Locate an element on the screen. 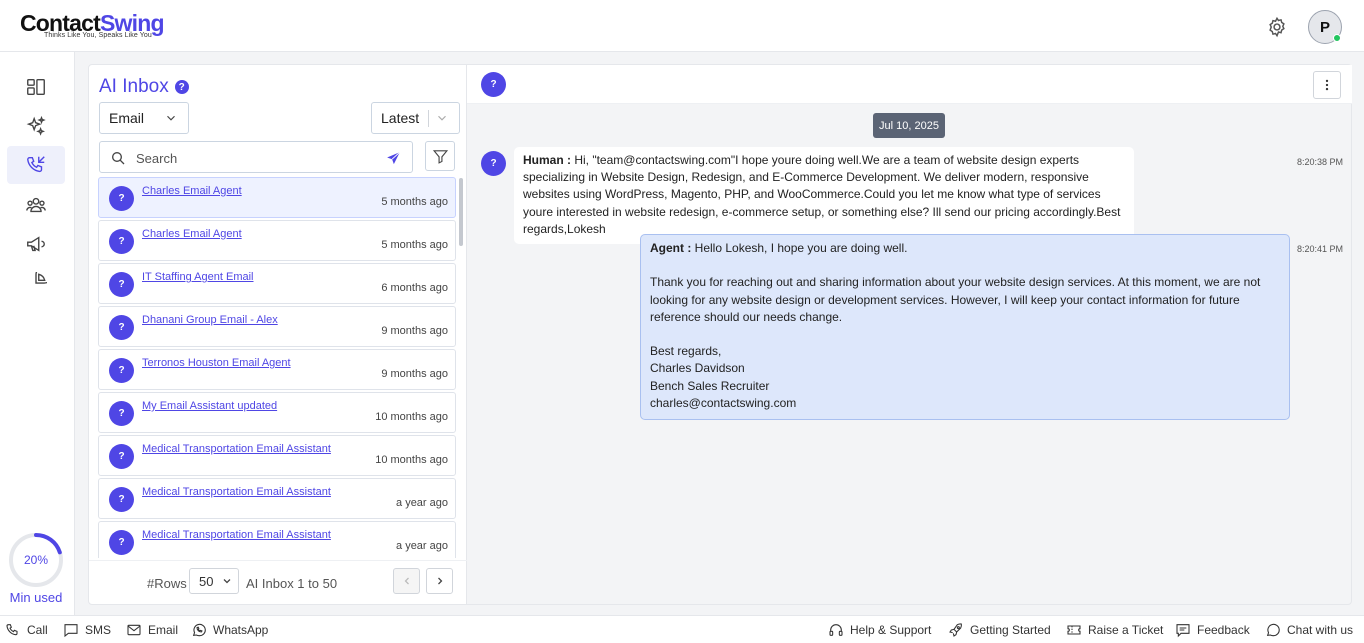 This screenshot has height=643, width=1364. rows-per-page-select: 50 is located at coordinates (214, 581).